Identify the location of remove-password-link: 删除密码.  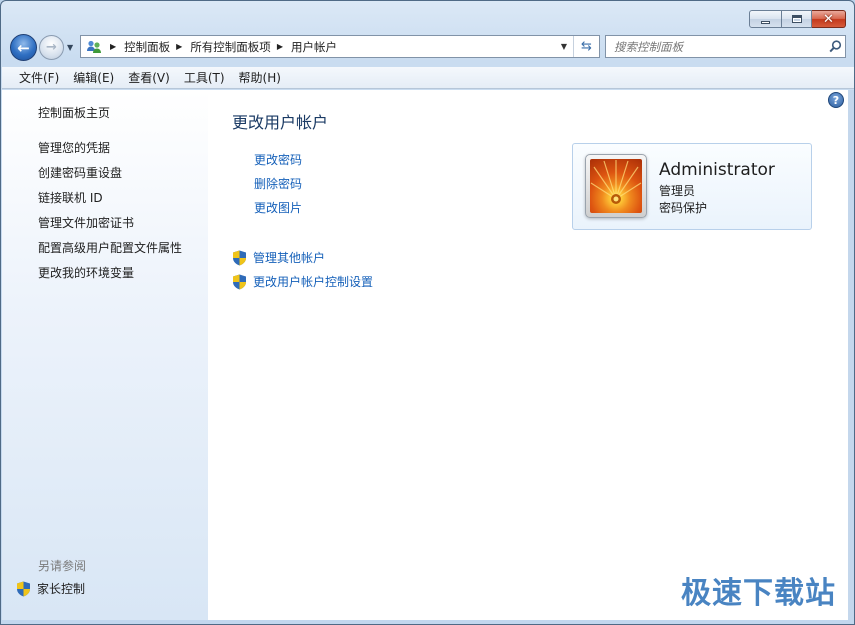
(278, 183).